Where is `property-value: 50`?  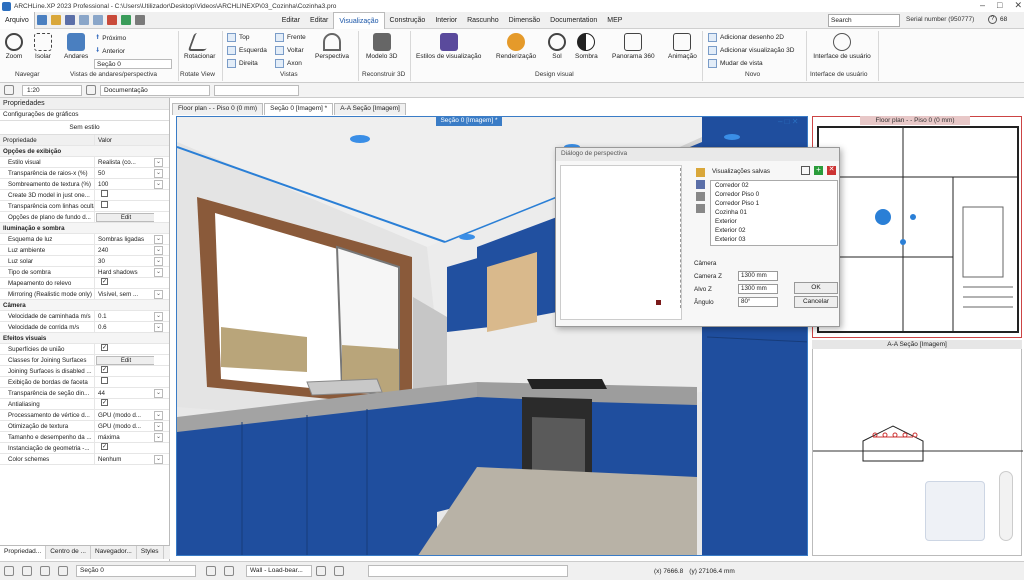
property-value: 50 is located at coordinates (124, 173).